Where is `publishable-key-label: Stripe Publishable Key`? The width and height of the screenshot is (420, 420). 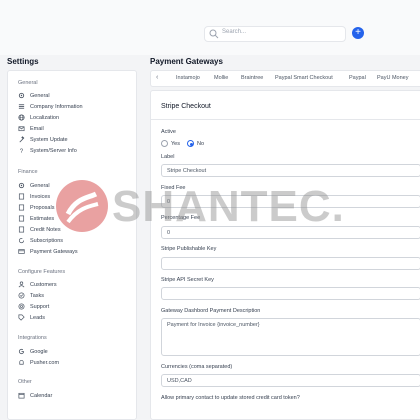
publishable-key-label: Stripe Publishable Key is located at coordinates (189, 249).